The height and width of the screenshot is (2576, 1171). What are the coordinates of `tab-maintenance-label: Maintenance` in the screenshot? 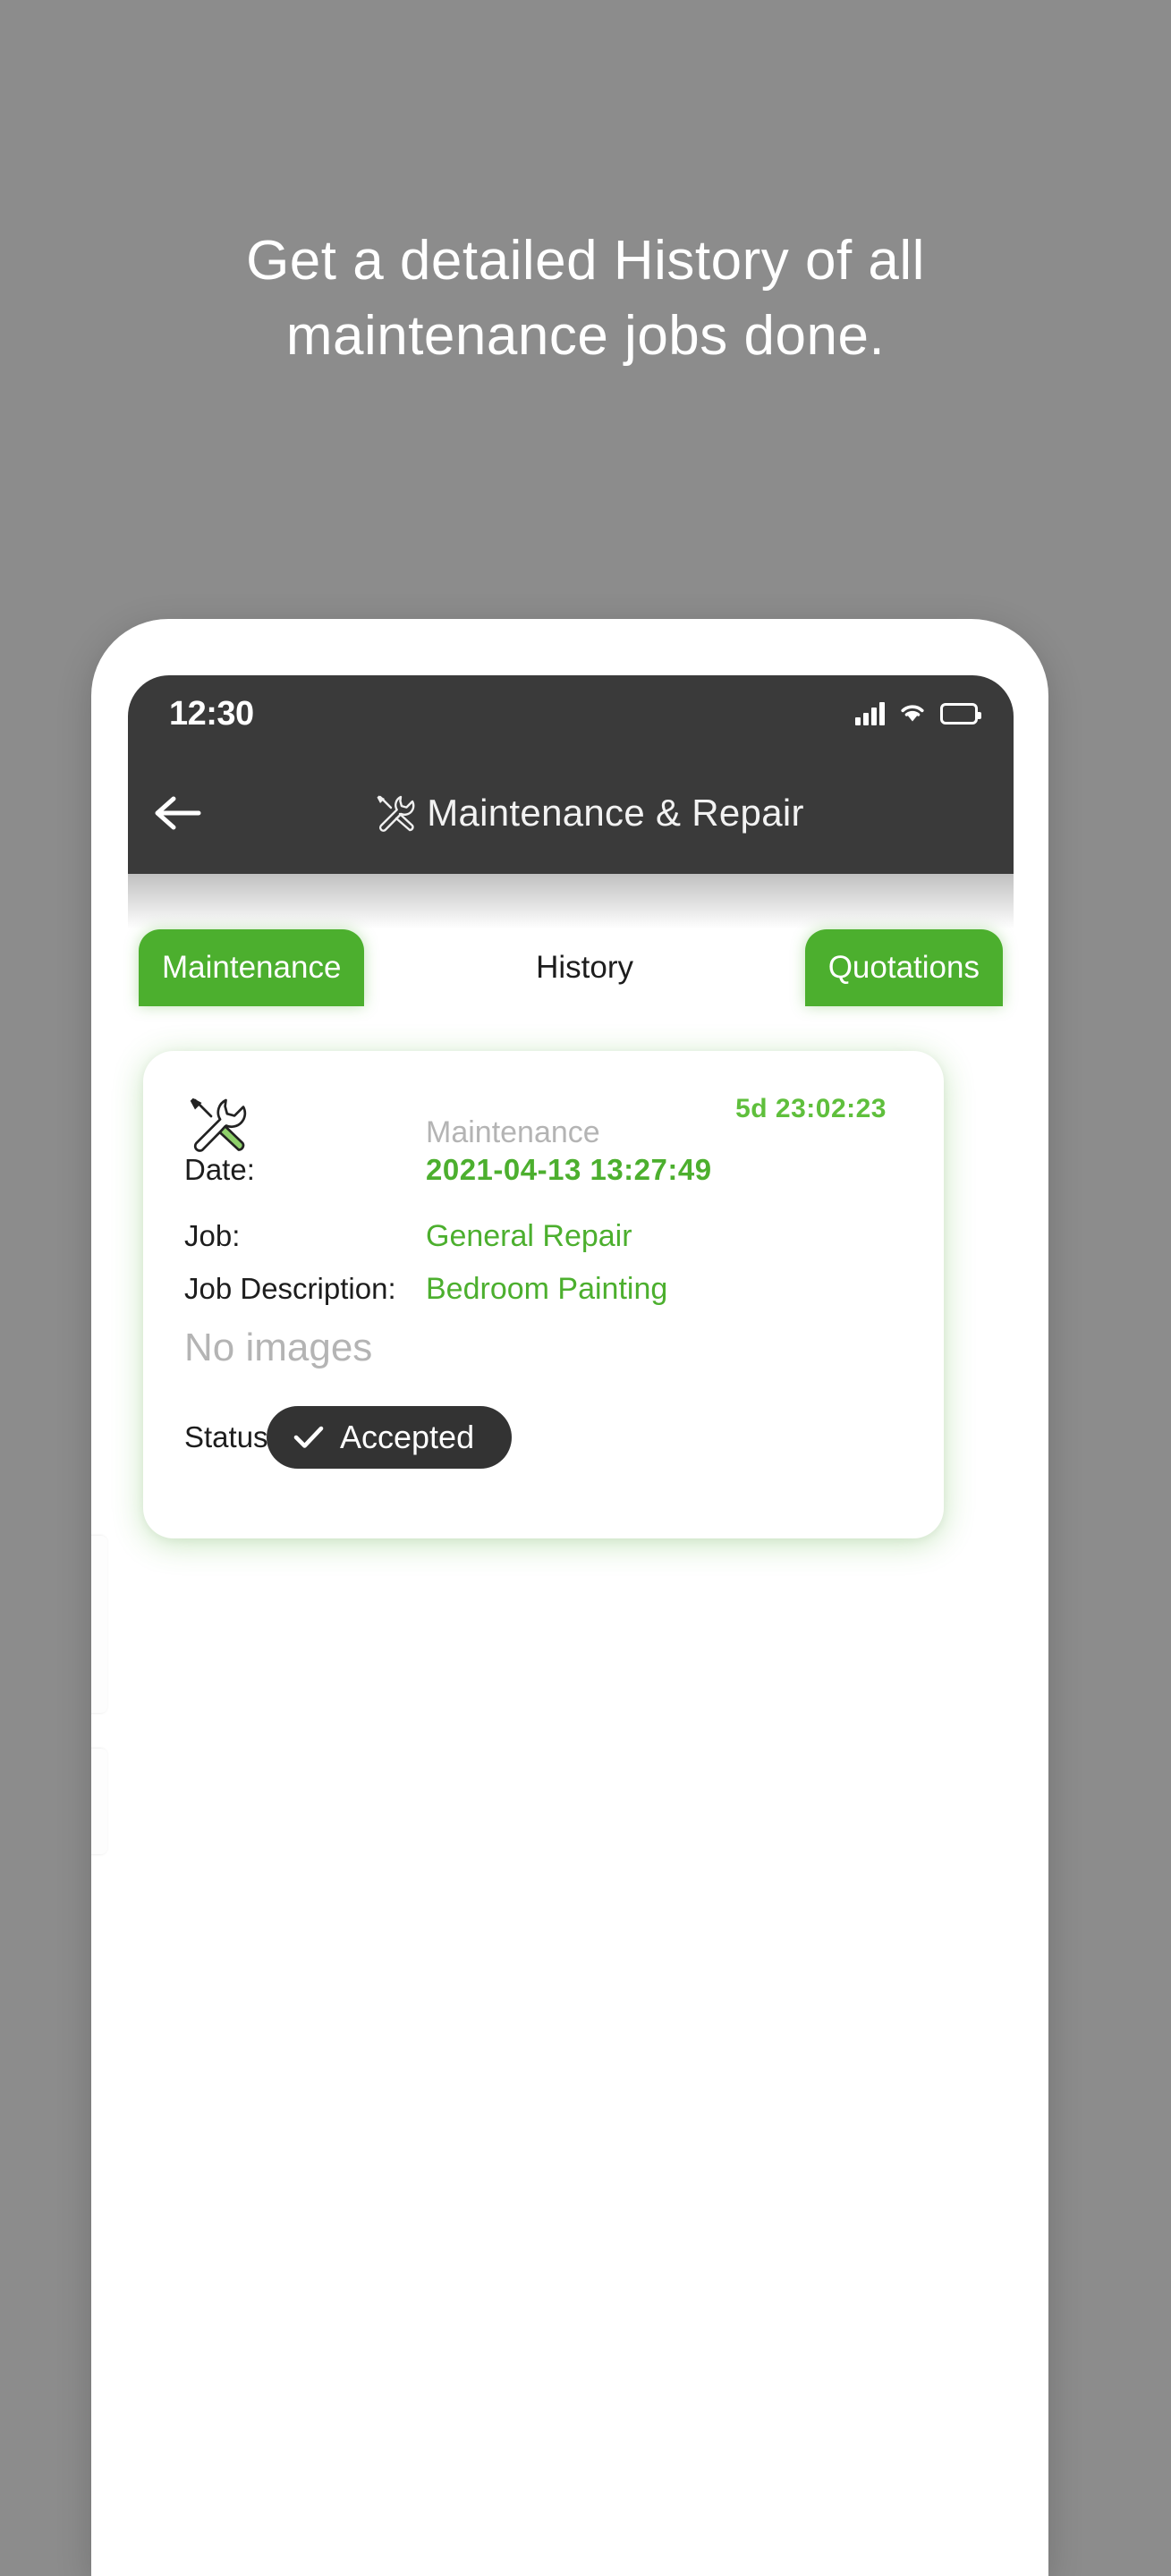 It's located at (252, 967).